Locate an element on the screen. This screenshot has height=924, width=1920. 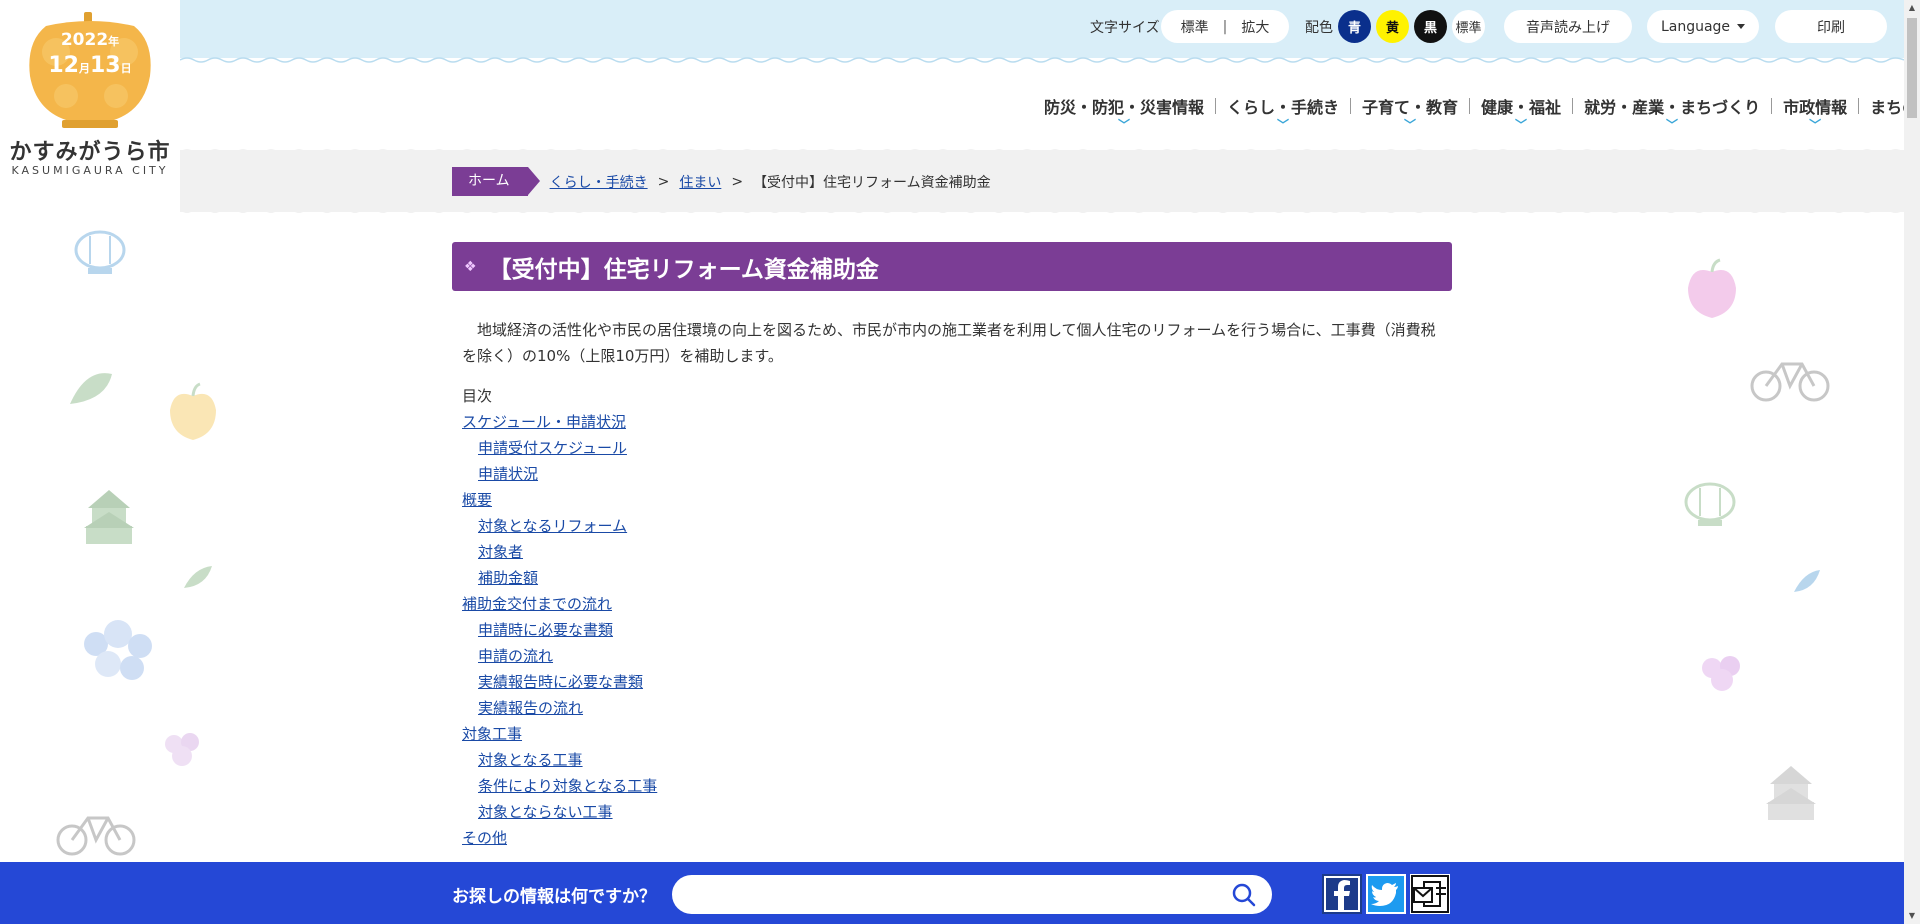
color-yellow-button: 黄 is located at coordinates (1392, 26).